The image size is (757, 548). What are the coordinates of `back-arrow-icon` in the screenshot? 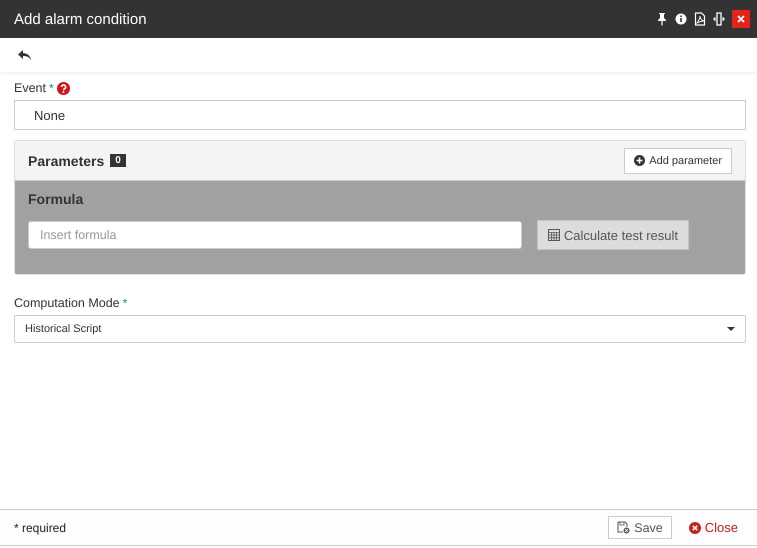 It's located at (25, 55).